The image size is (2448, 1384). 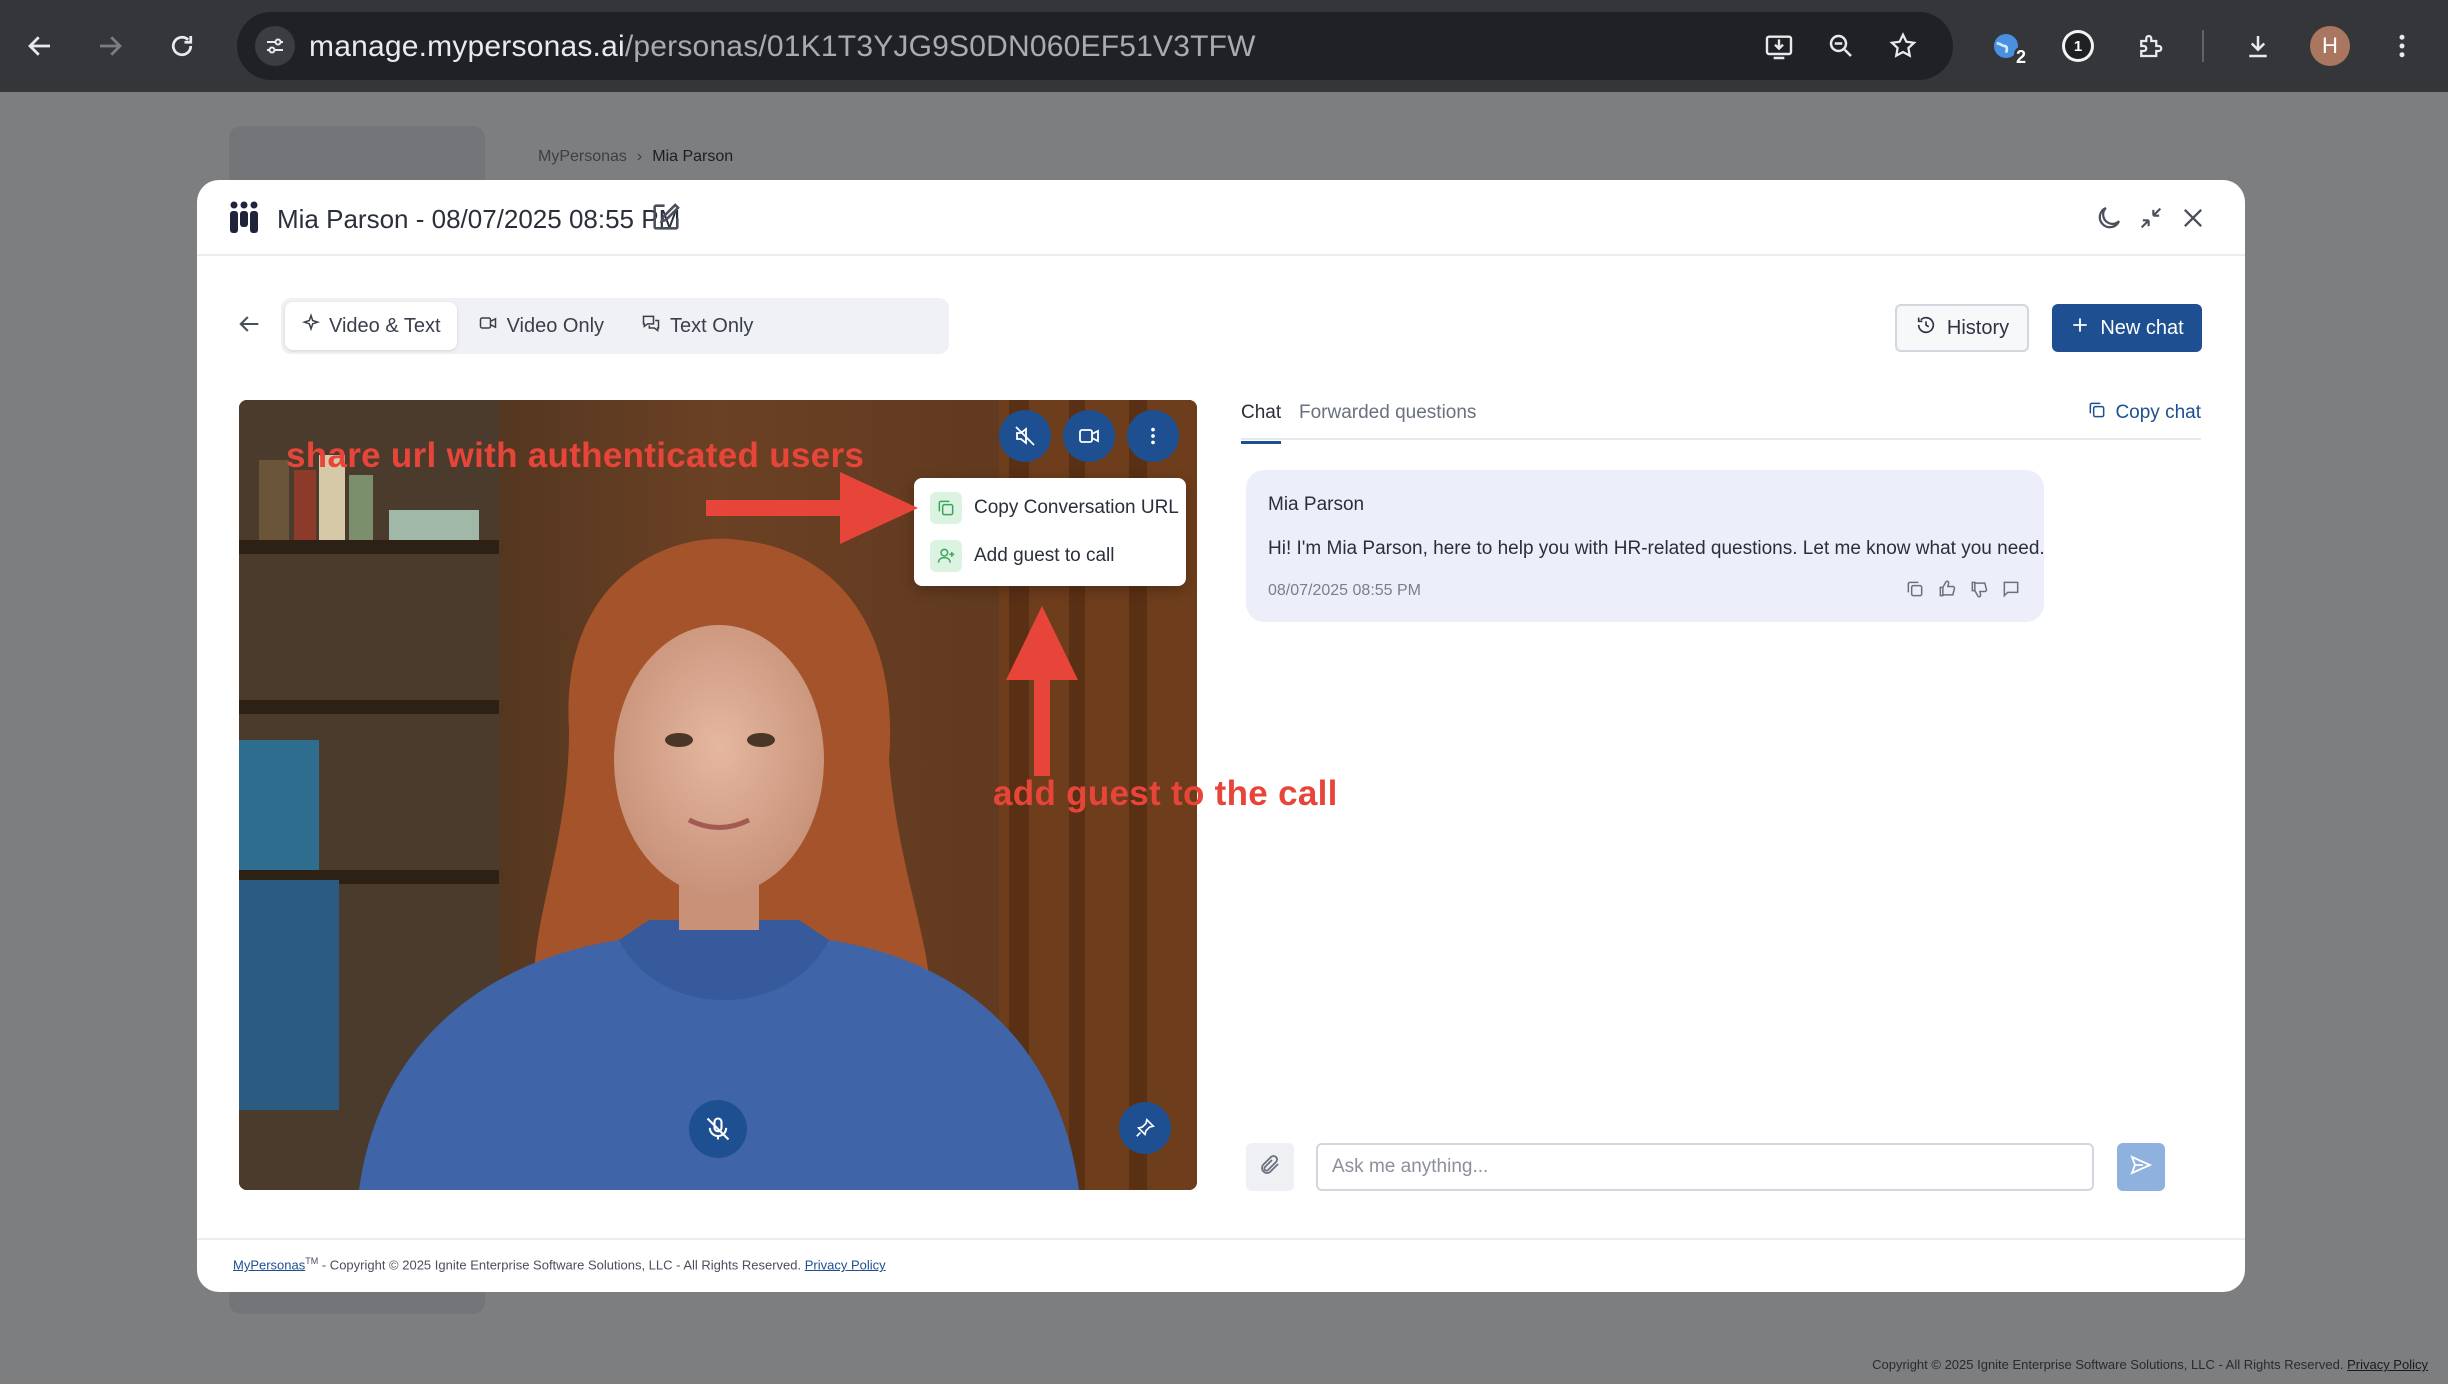 I want to click on annotation-arrow-right-icon, so click(x=812, y=508).